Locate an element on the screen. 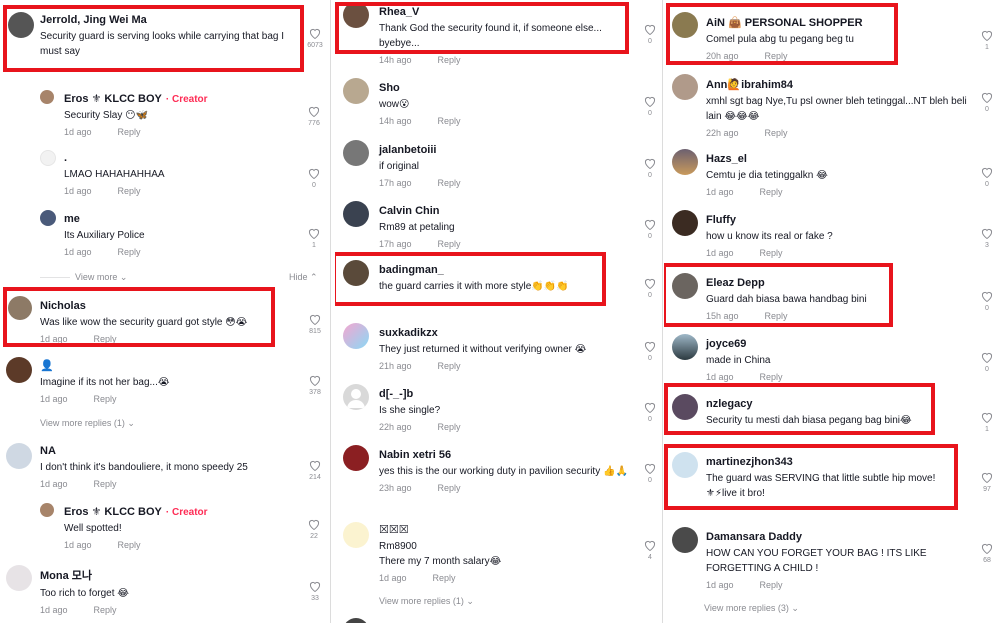 The width and height of the screenshot is (1000, 623). comment-author: badingman_ is located at coordinates (503, 270).